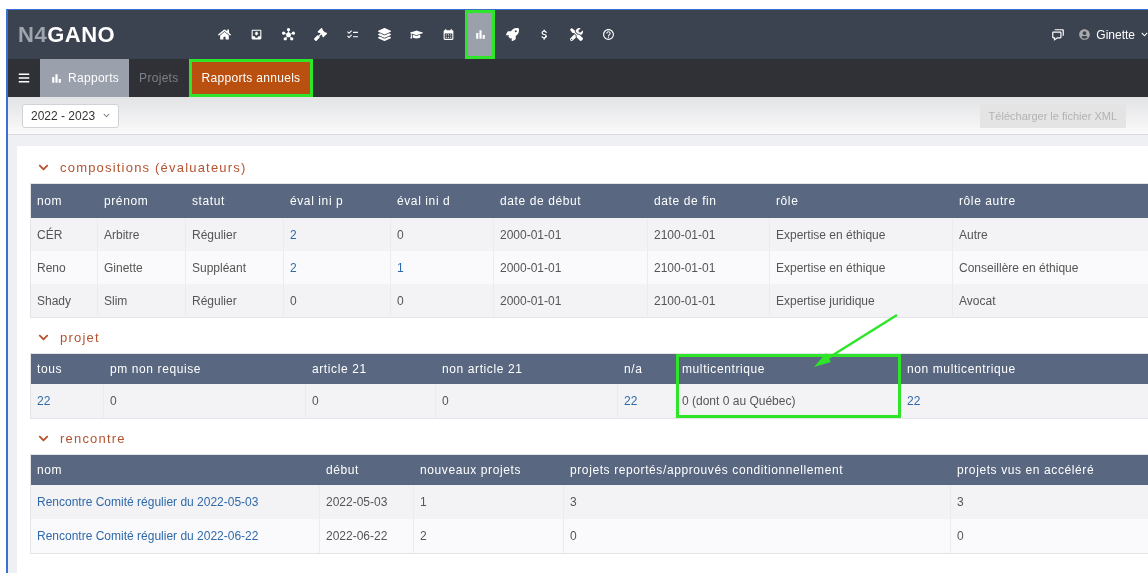  Describe the element at coordinates (1049, 470) in the screenshot. I see `column-header: projets vus en accéléré` at that location.